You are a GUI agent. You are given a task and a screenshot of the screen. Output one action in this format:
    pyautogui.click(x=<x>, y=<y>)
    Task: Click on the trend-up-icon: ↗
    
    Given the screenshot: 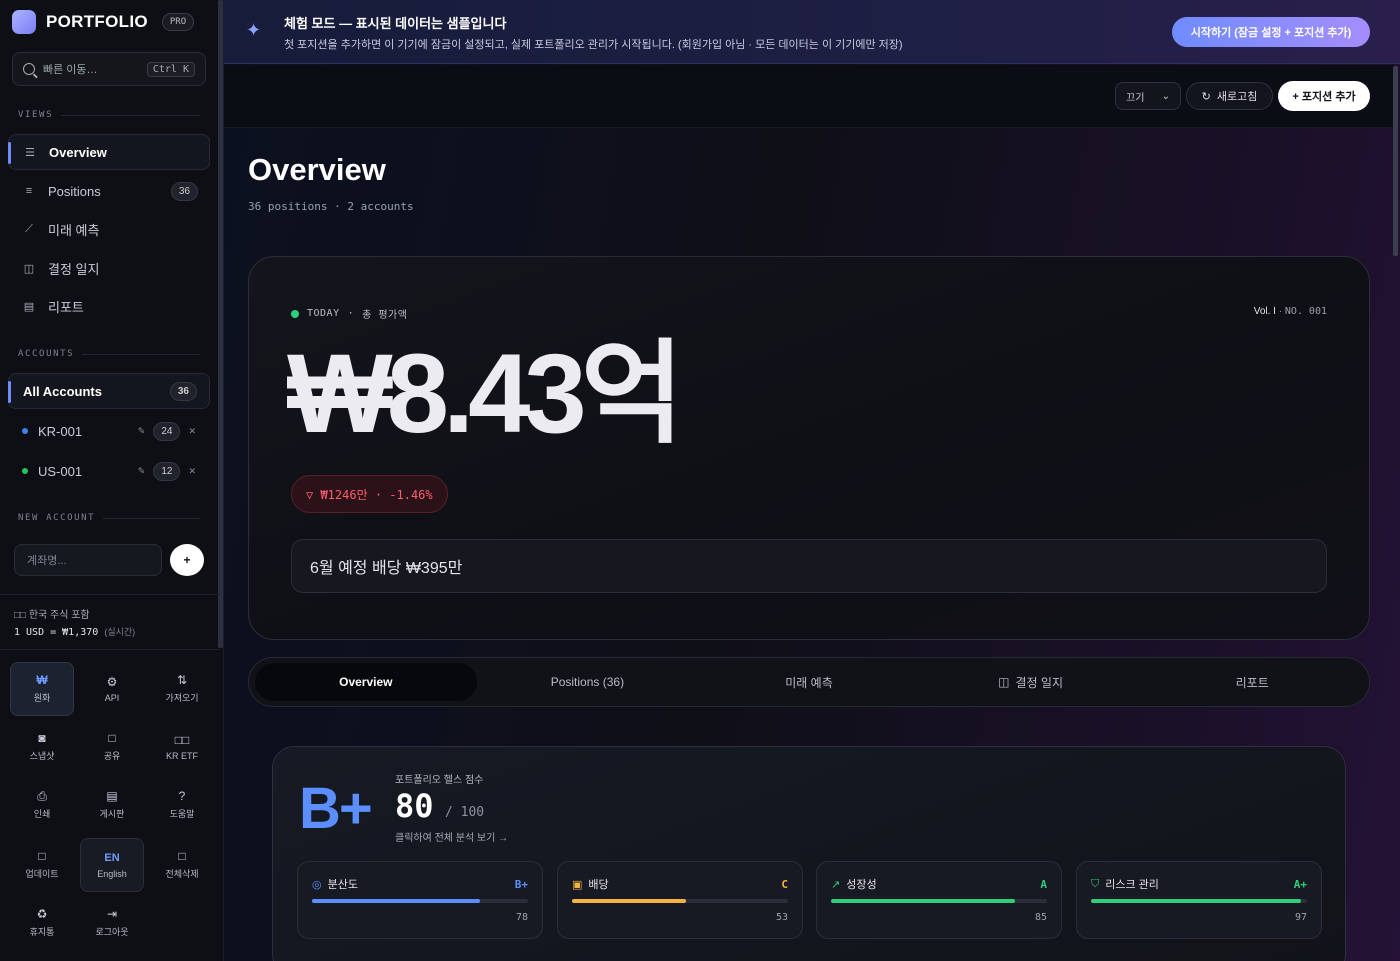 What is the action you would take?
    pyautogui.click(x=836, y=884)
    